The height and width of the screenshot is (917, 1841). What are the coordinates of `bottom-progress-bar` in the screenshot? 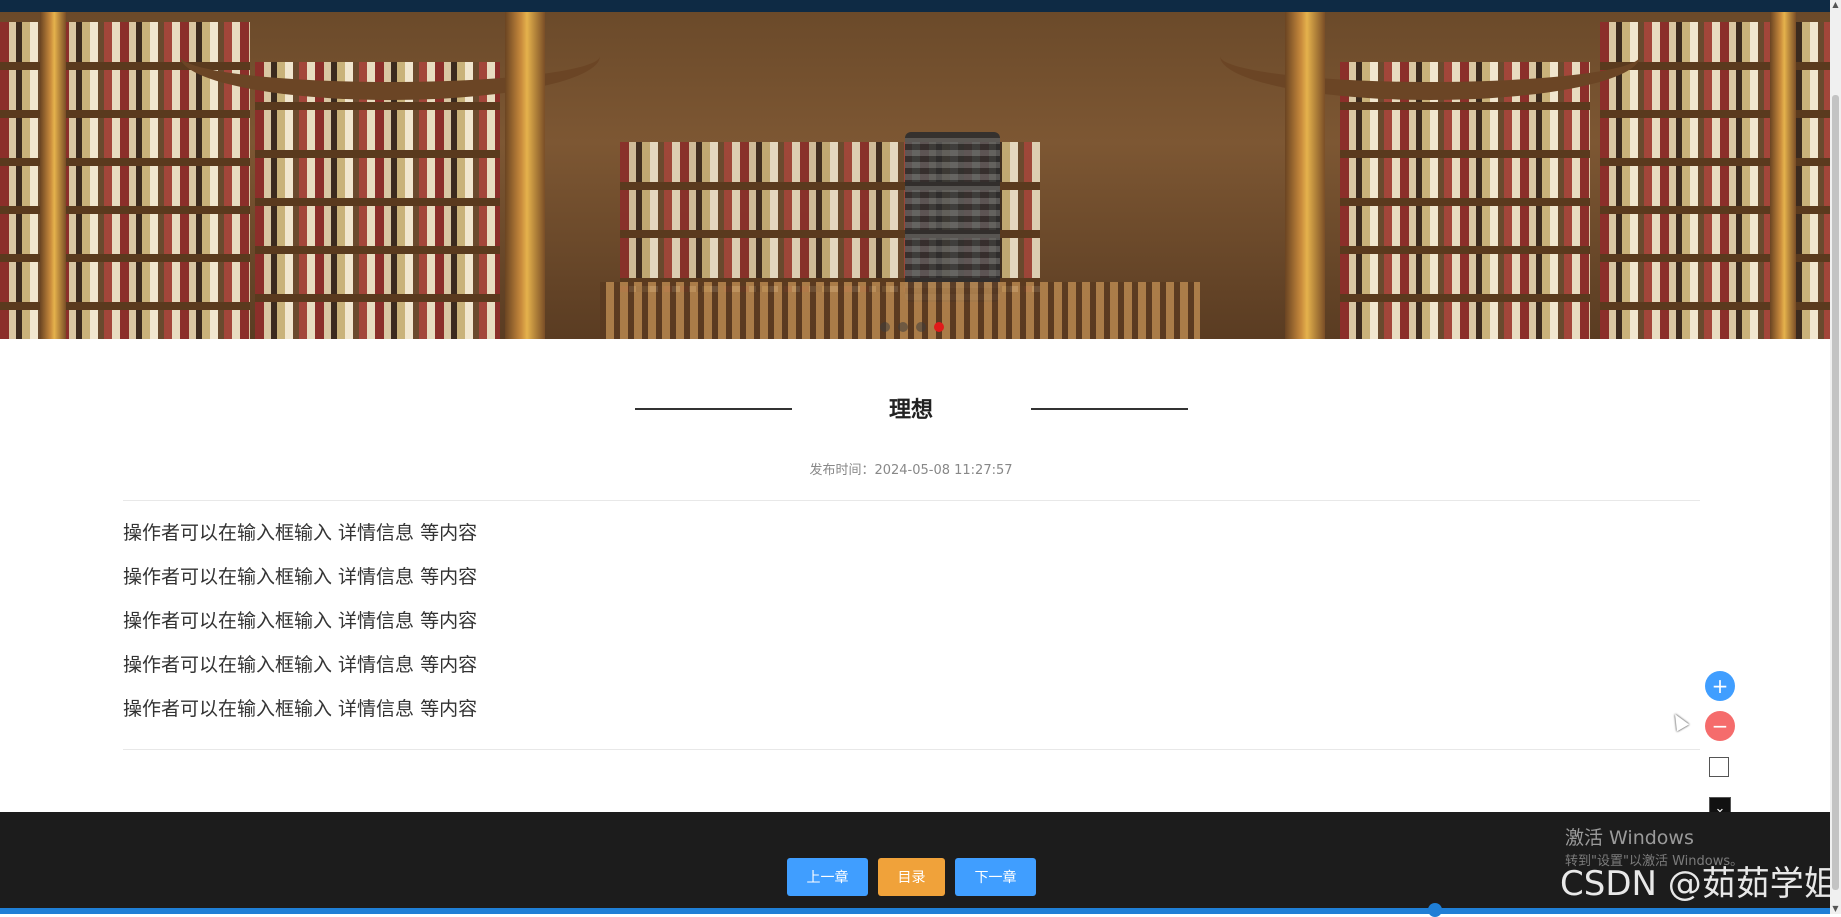 It's located at (915, 911).